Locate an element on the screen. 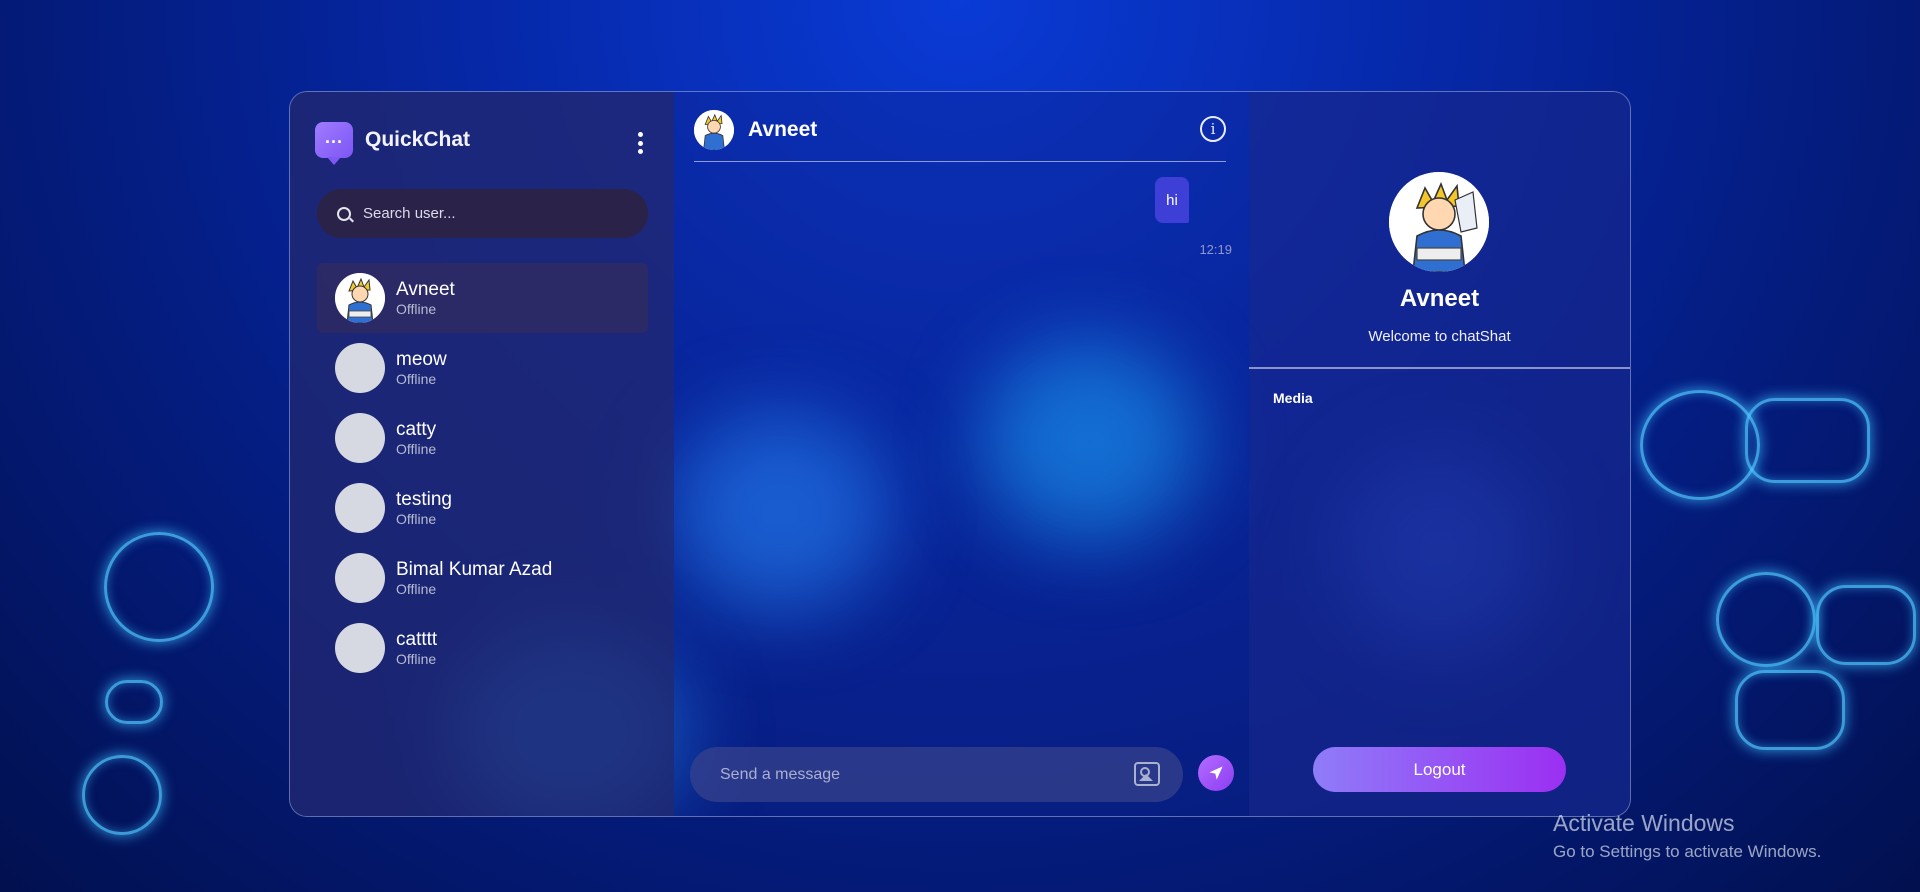 This screenshot has width=1920, height=892. contact-name: Avneet is located at coordinates (783, 129).